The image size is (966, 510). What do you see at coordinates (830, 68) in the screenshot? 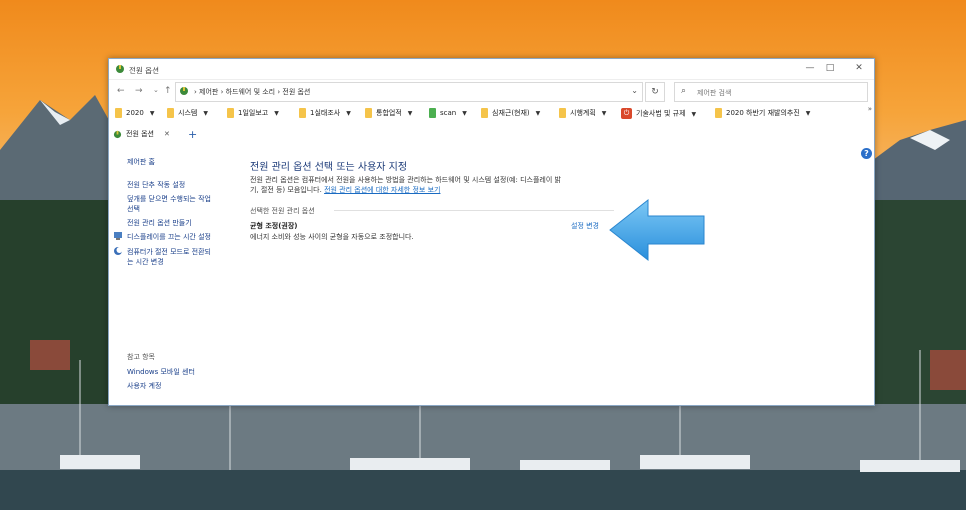
I see `maximize-button: □` at bounding box center [830, 68].